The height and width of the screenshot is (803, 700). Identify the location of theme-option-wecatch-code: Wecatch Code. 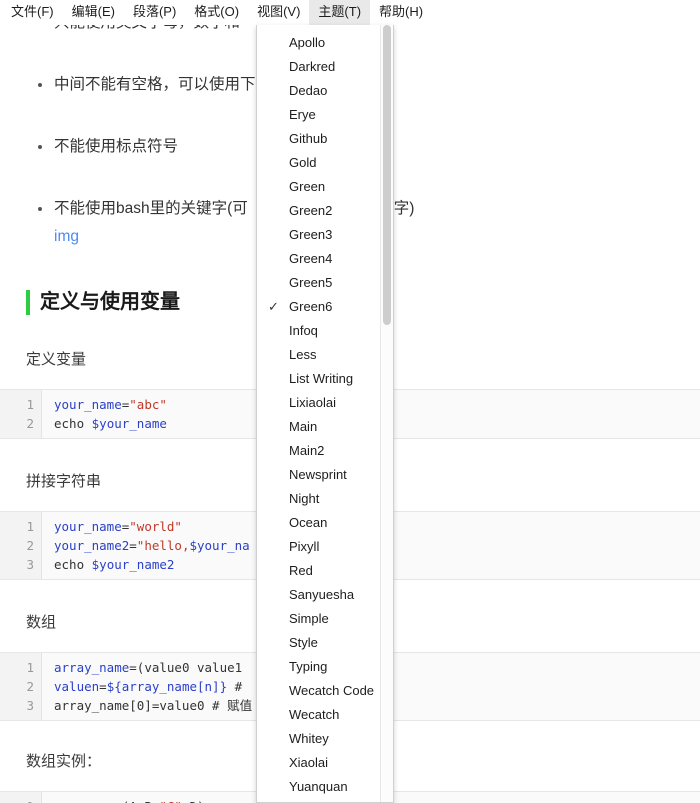
(325, 691).